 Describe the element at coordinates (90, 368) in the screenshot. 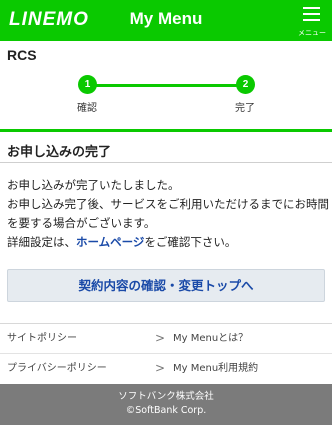

I see `privacy-policy-link: プライバシーポリシー >` at that location.